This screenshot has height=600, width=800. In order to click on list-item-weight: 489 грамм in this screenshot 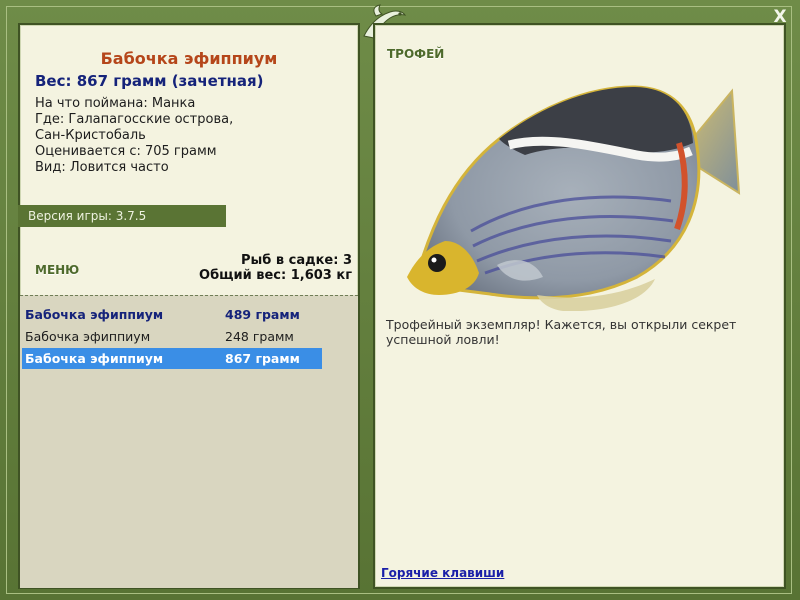, I will do `click(262, 314)`.